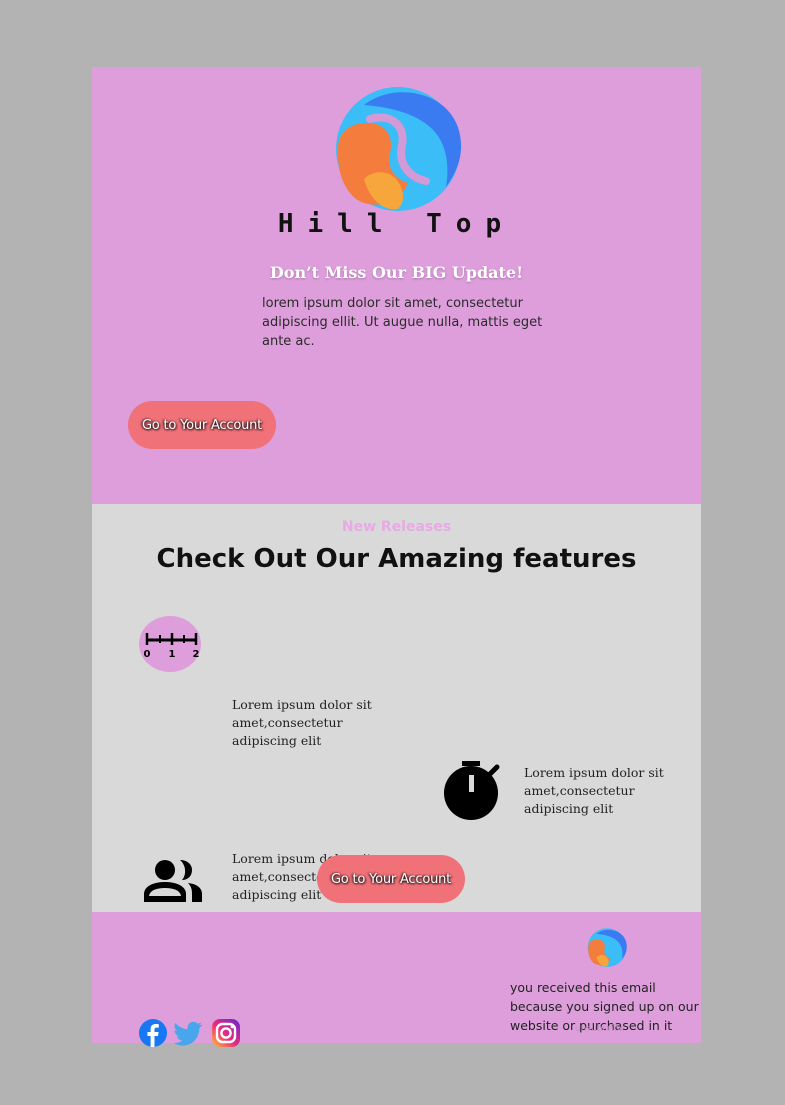 The image size is (785, 1105). I want to click on ruler-label-2: 2, so click(196, 654).